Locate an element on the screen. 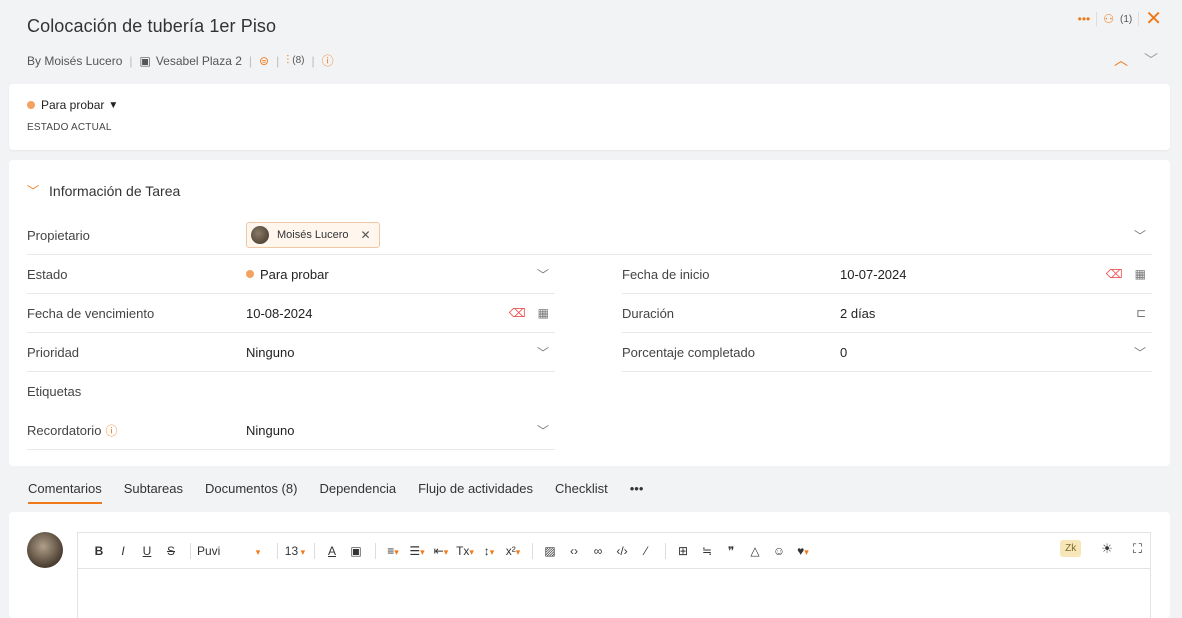 The height and width of the screenshot is (618, 1182). owner-chip: Moisés Lucero ✕ is located at coordinates (313, 235).